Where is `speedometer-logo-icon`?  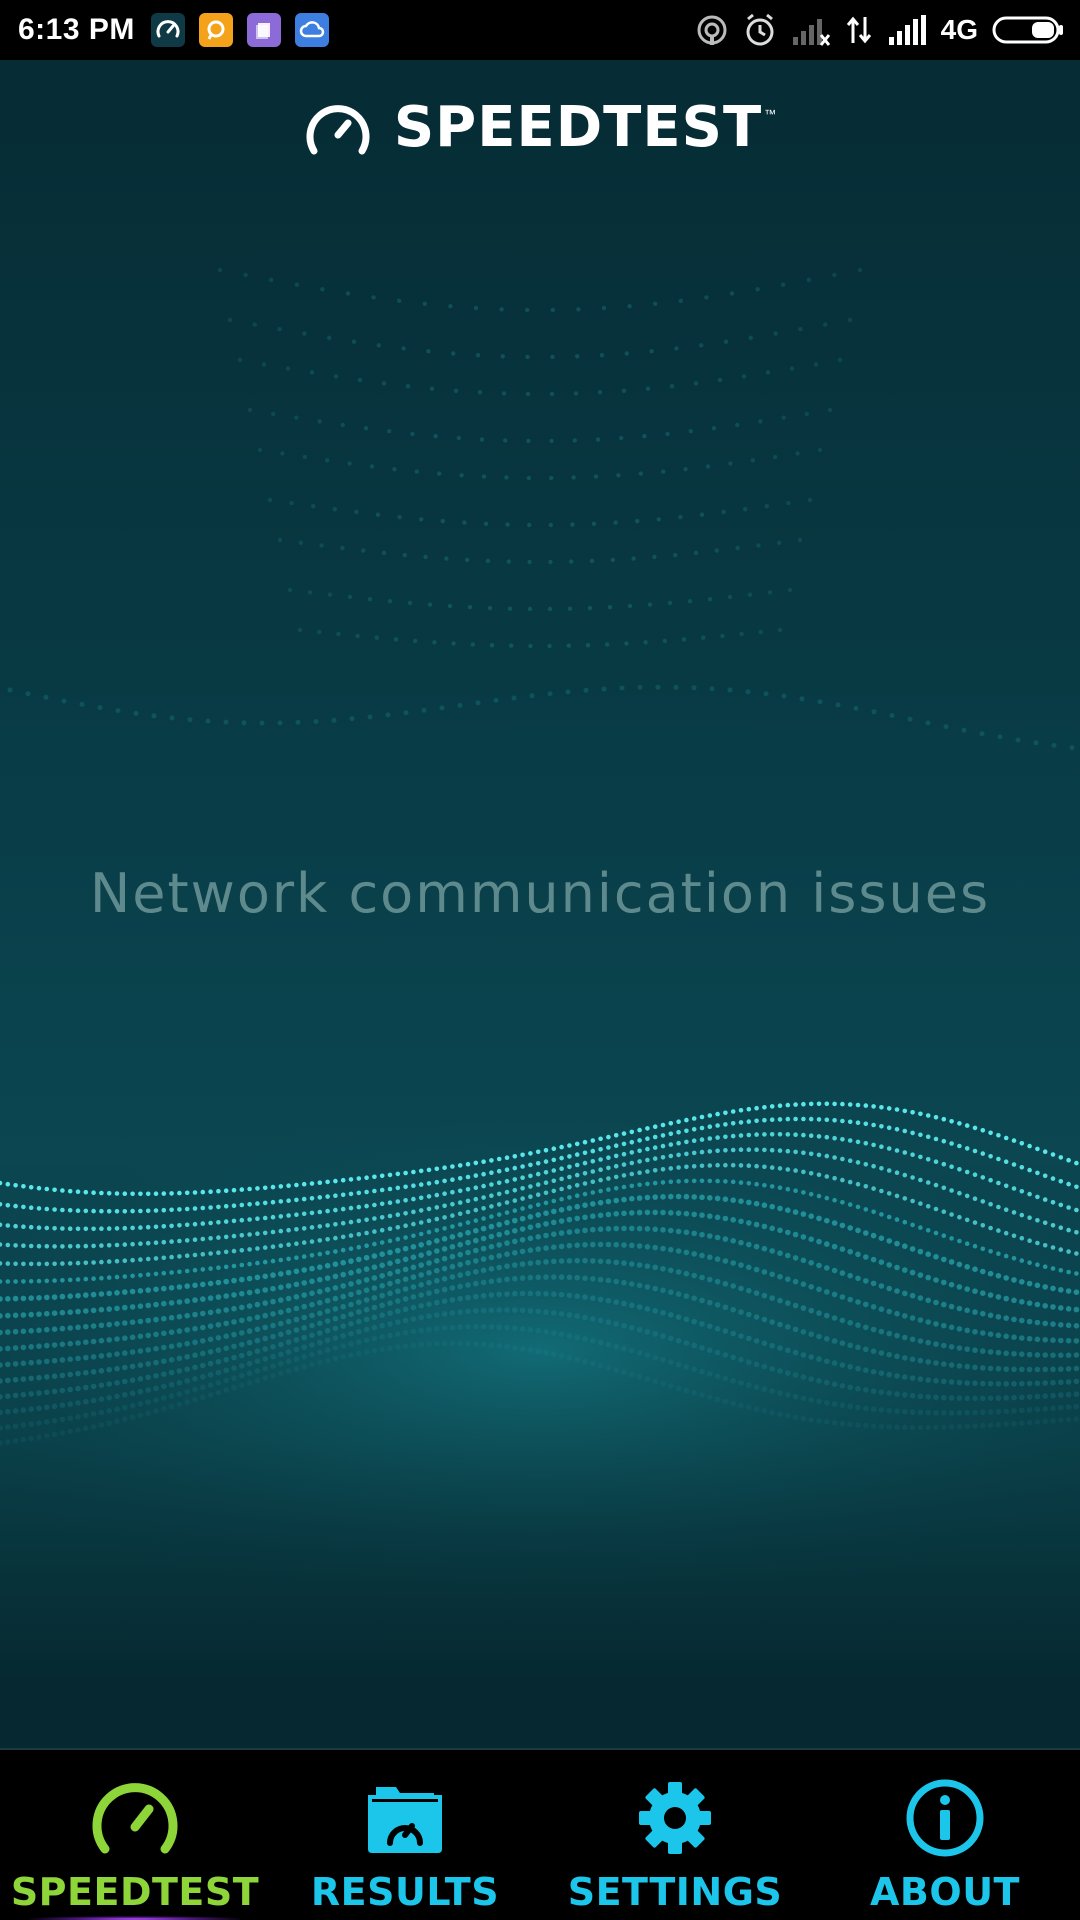
speedometer-logo-icon is located at coordinates (338, 129).